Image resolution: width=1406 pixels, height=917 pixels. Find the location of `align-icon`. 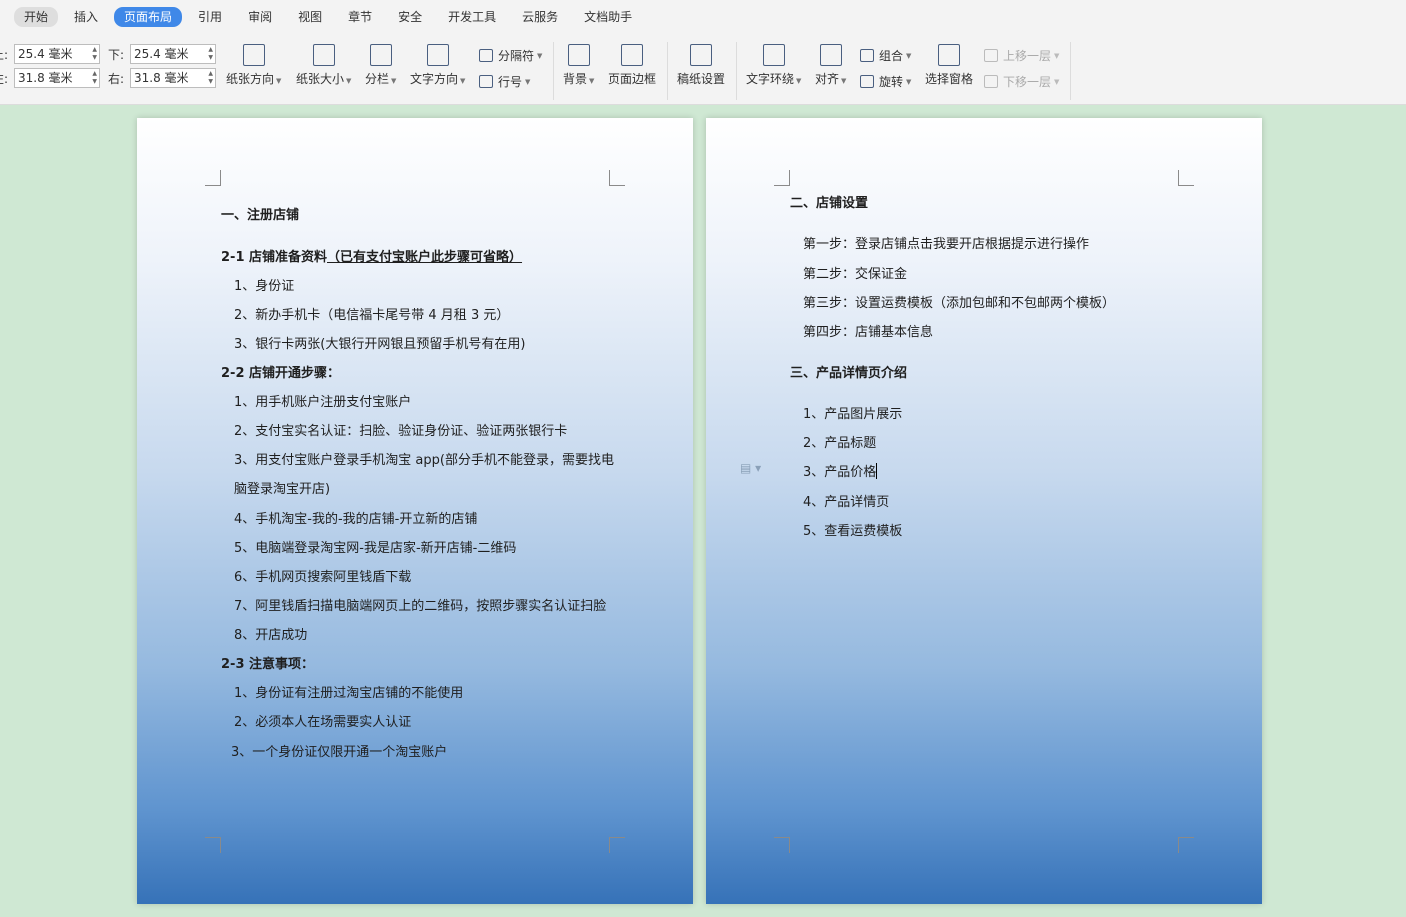

align-icon is located at coordinates (830, 55).